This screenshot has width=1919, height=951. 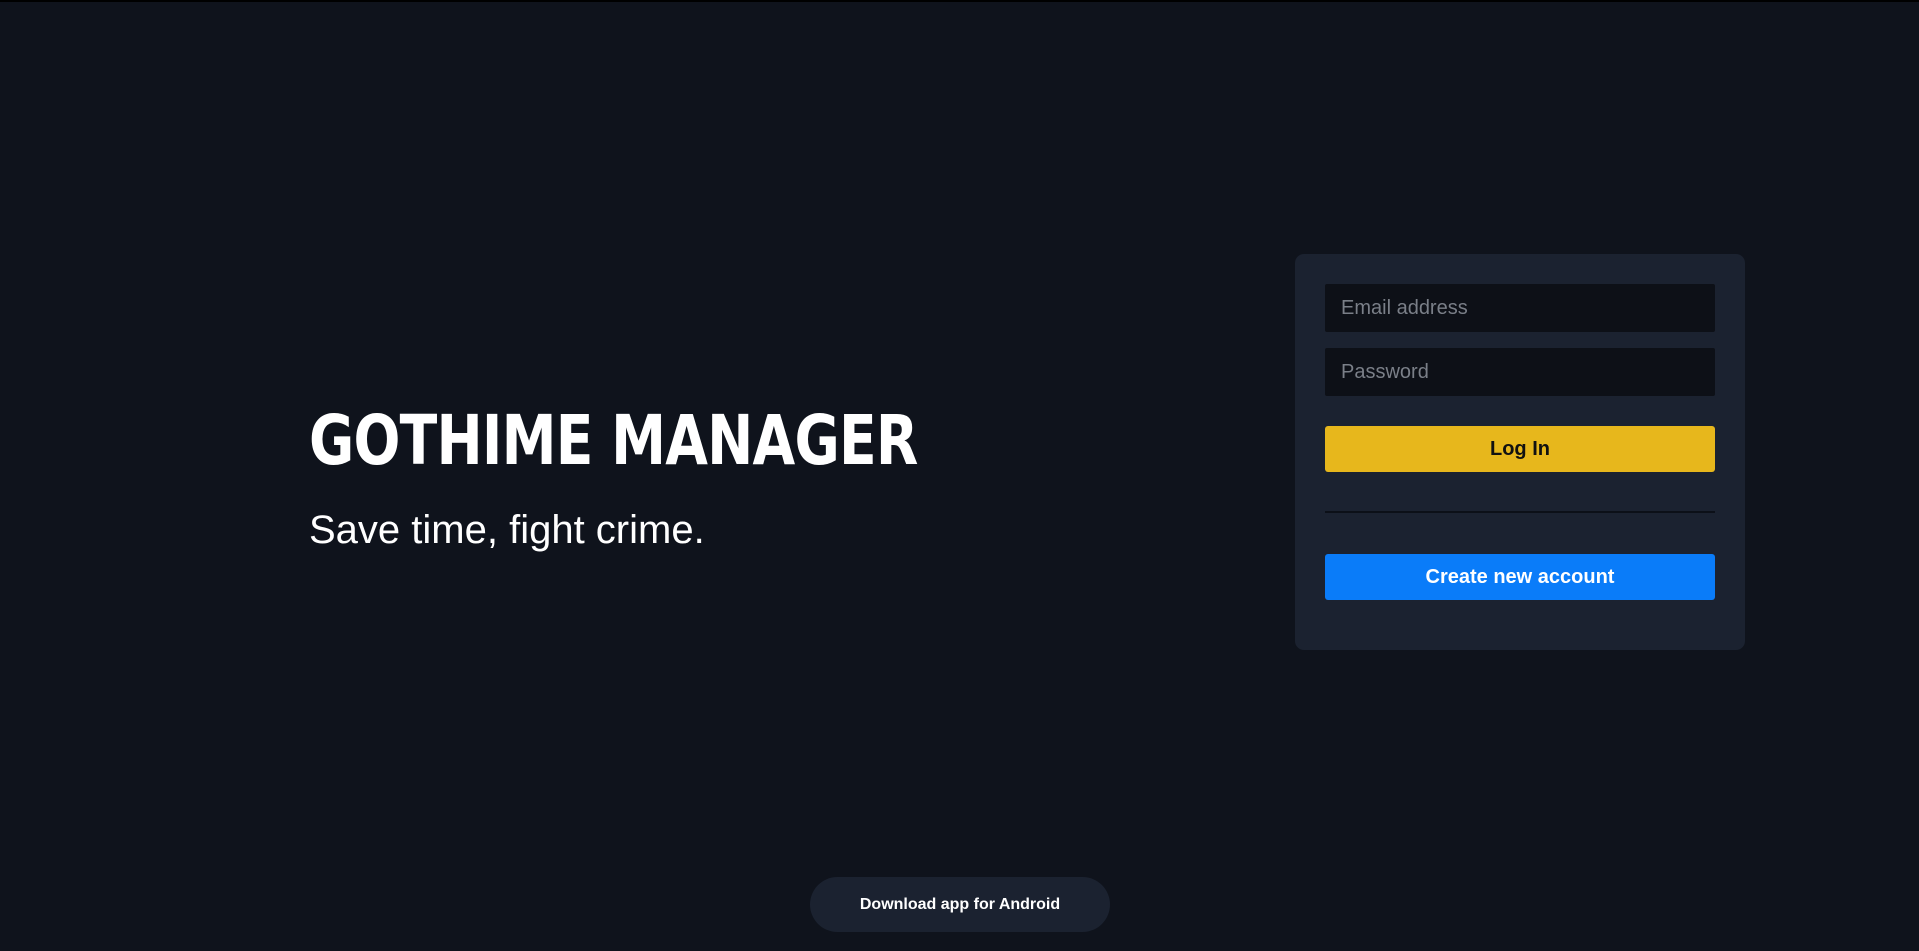 I want to click on app-tagline: Save time, fight crime., so click(x=507, y=530).